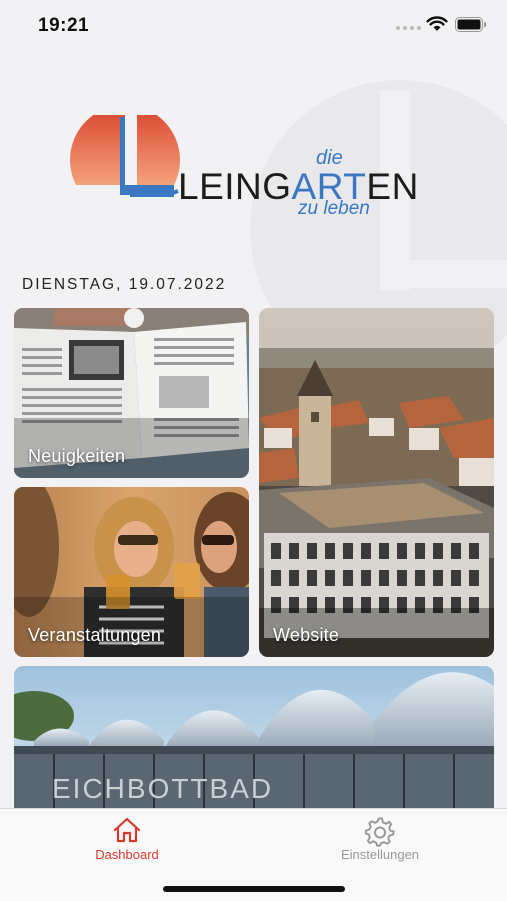 This screenshot has height=901, width=507. What do you see at coordinates (64, 25) in the screenshot?
I see `status-time: 19:21` at bounding box center [64, 25].